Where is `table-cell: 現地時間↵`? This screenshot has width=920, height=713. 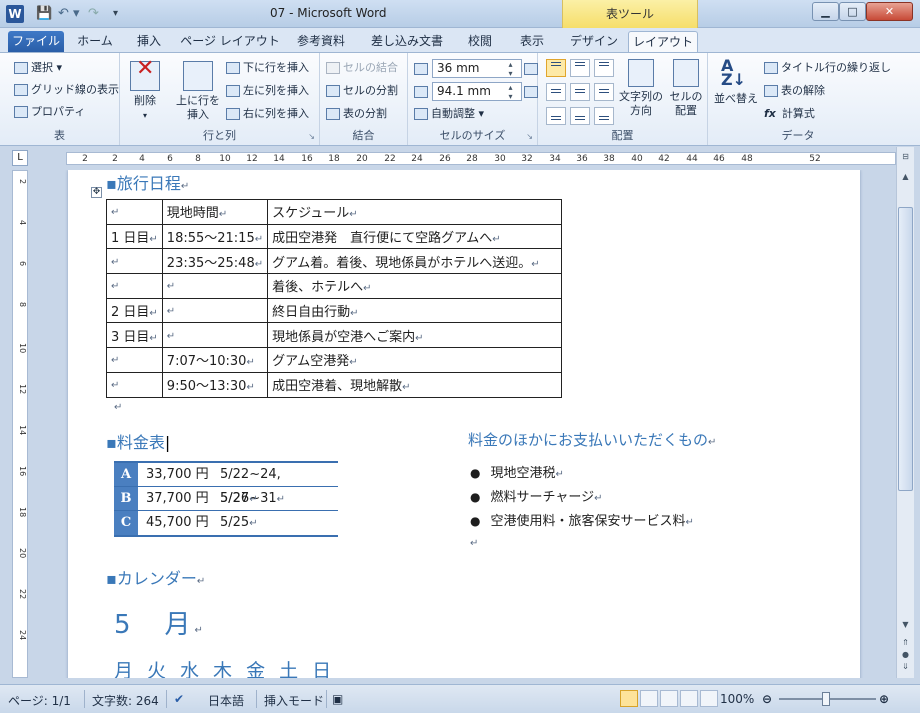
table-cell: 現地時間↵ is located at coordinates (215, 212).